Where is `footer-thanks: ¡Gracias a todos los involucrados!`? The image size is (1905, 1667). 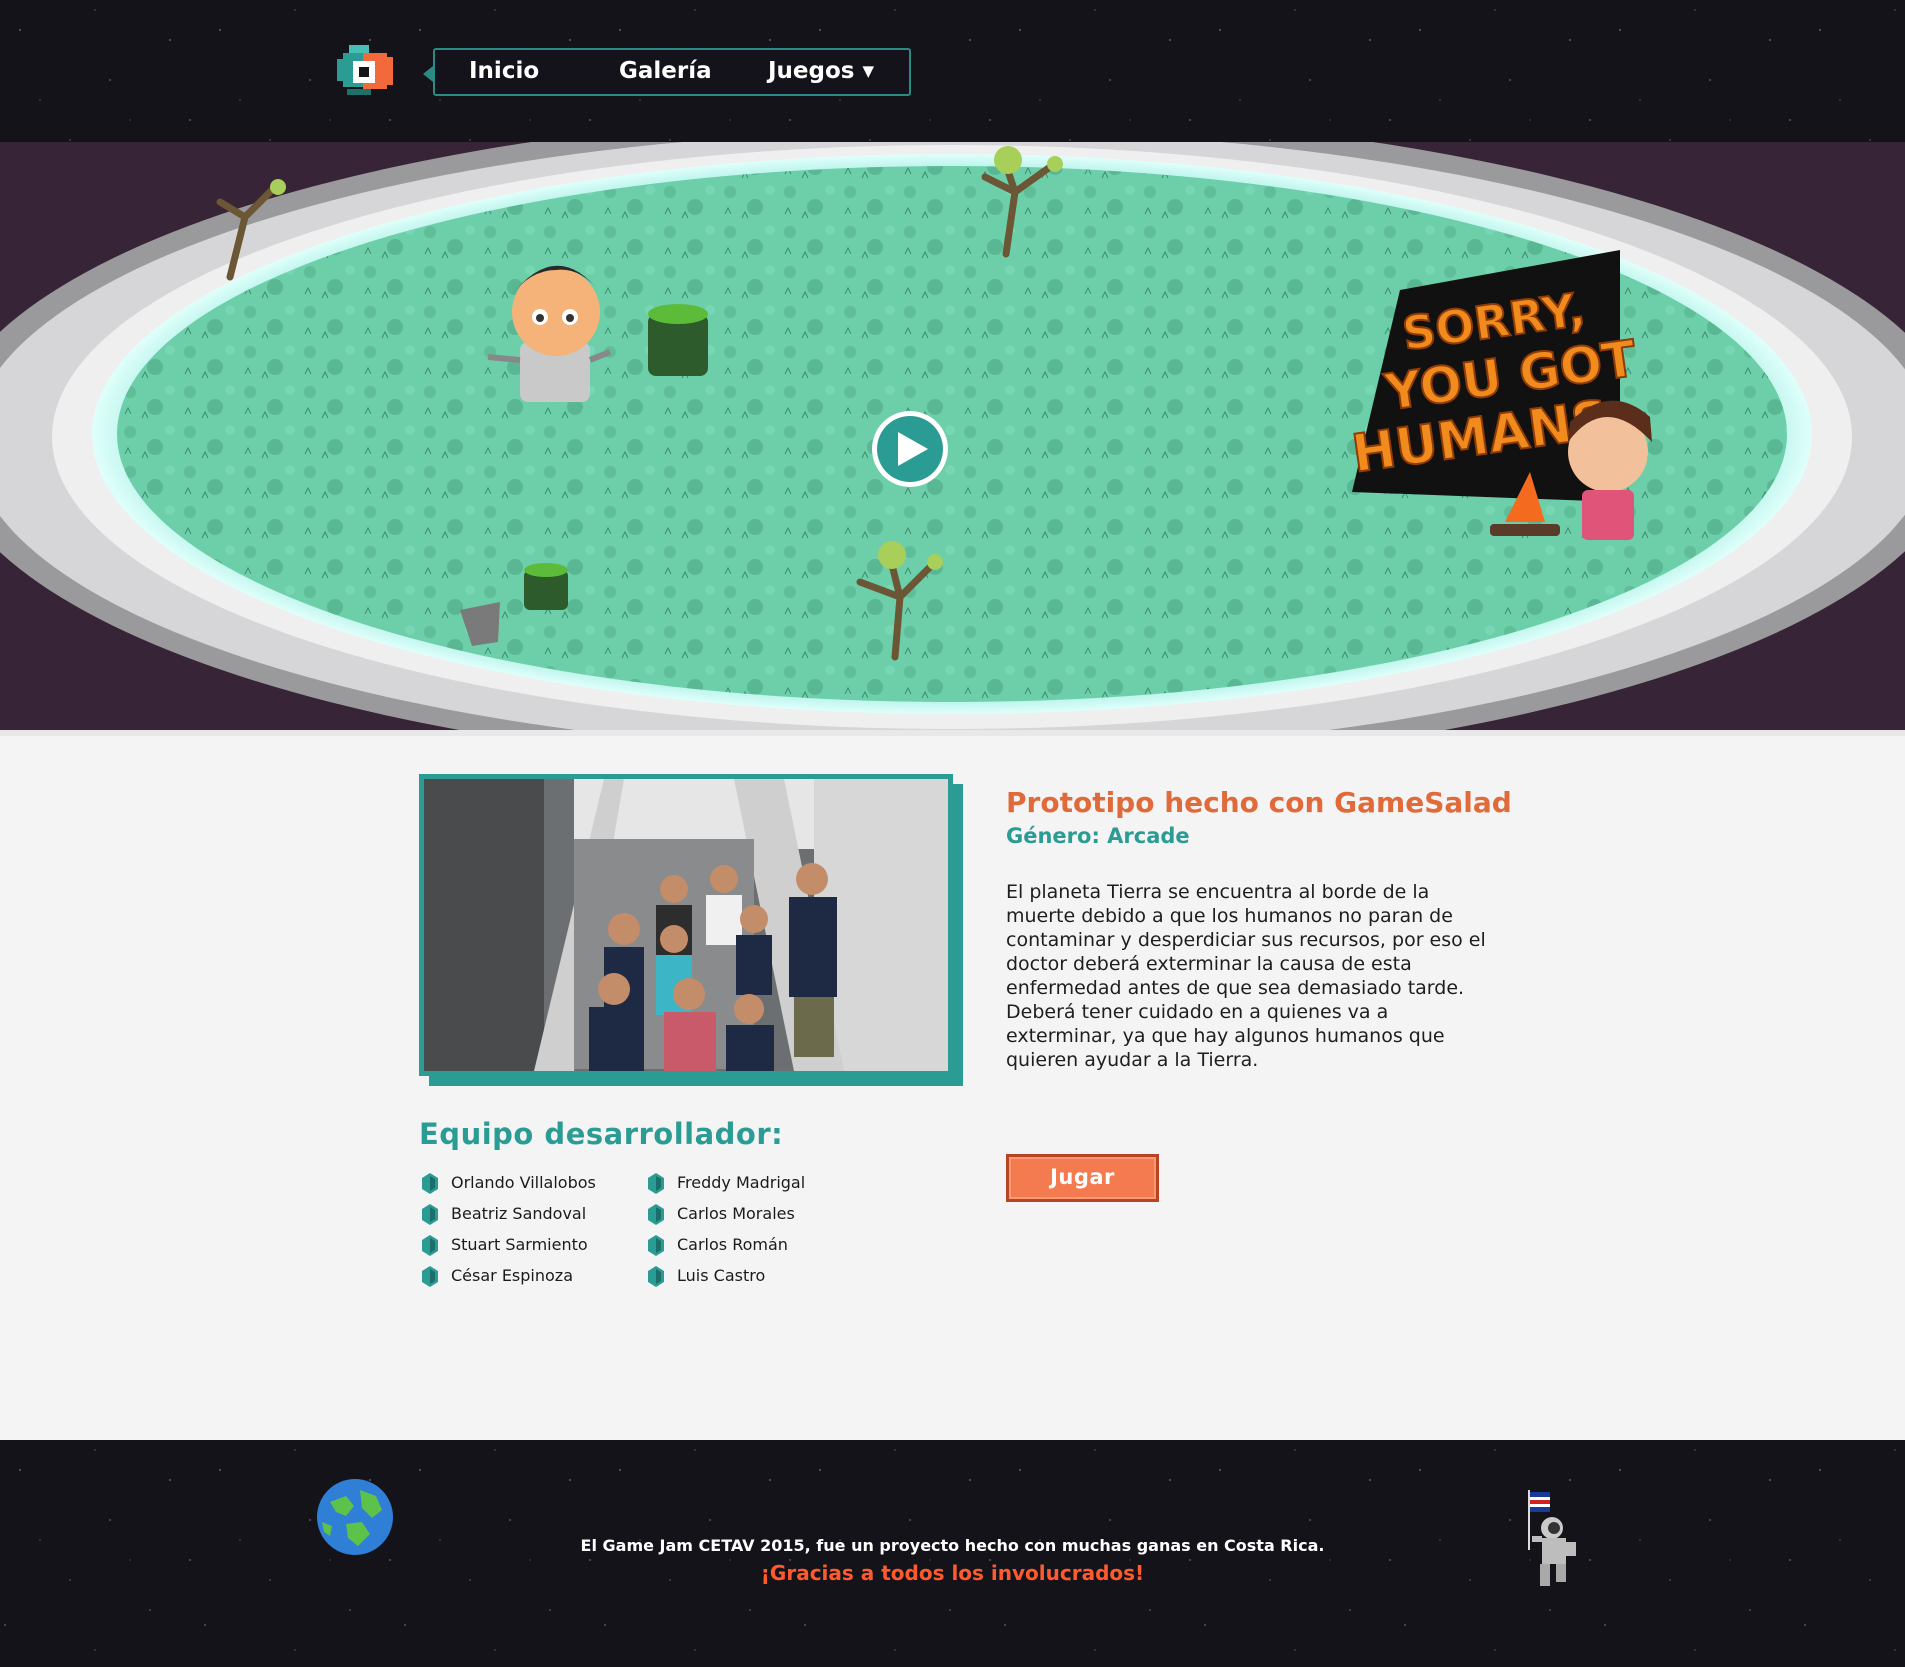
footer-thanks: ¡Gracias a todos los involucrados! is located at coordinates (952, 1573).